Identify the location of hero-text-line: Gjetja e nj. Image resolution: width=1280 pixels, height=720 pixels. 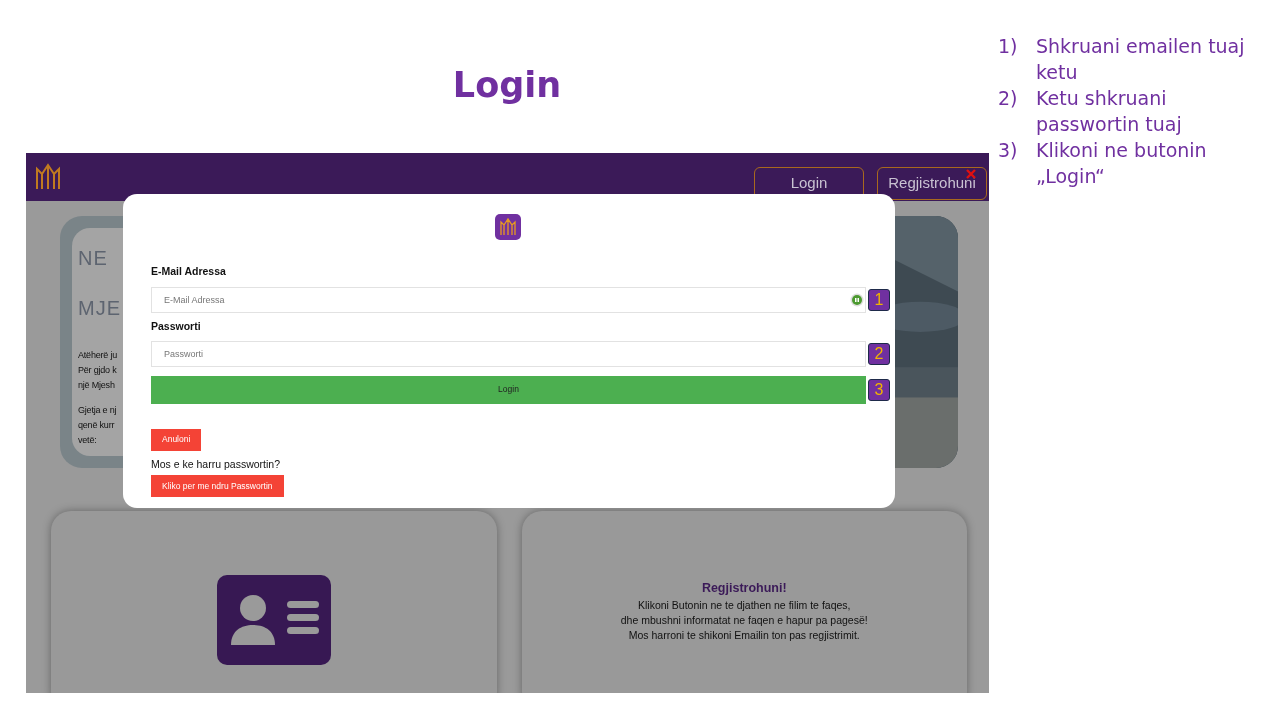
(97, 410).